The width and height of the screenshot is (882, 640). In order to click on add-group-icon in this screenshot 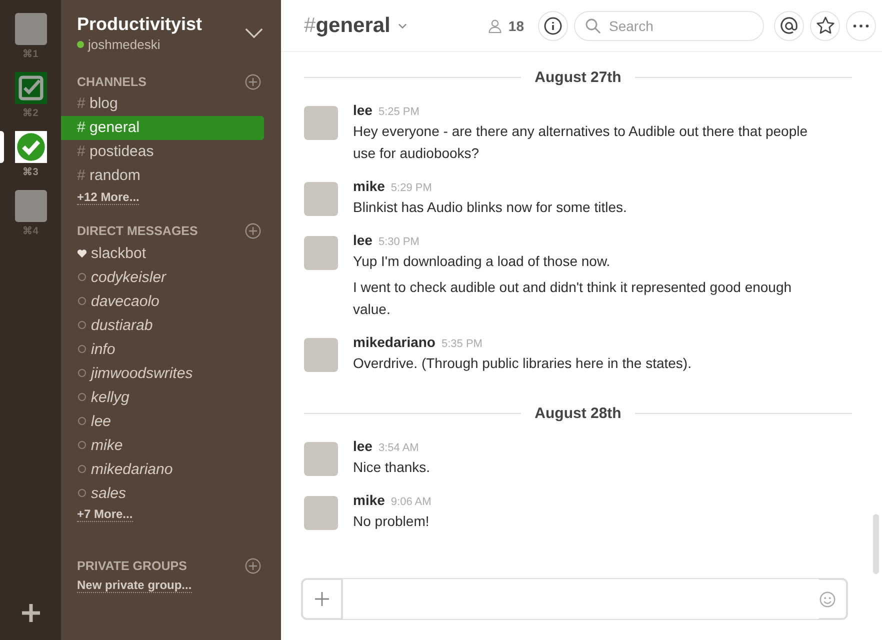, I will do `click(253, 566)`.